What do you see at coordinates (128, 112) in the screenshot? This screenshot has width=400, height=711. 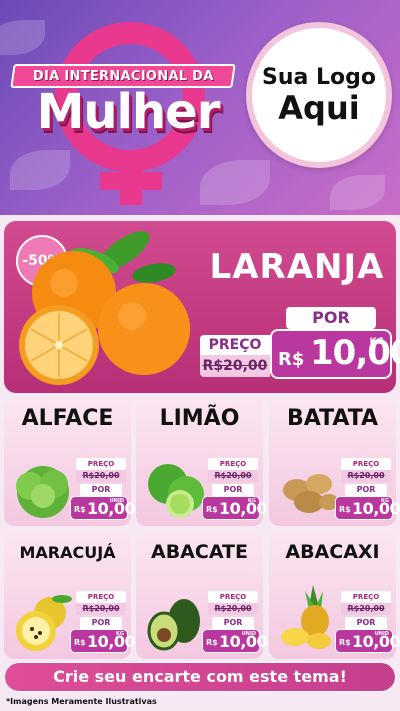 I see `page-title: Mulher` at bounding box center [128, 112].